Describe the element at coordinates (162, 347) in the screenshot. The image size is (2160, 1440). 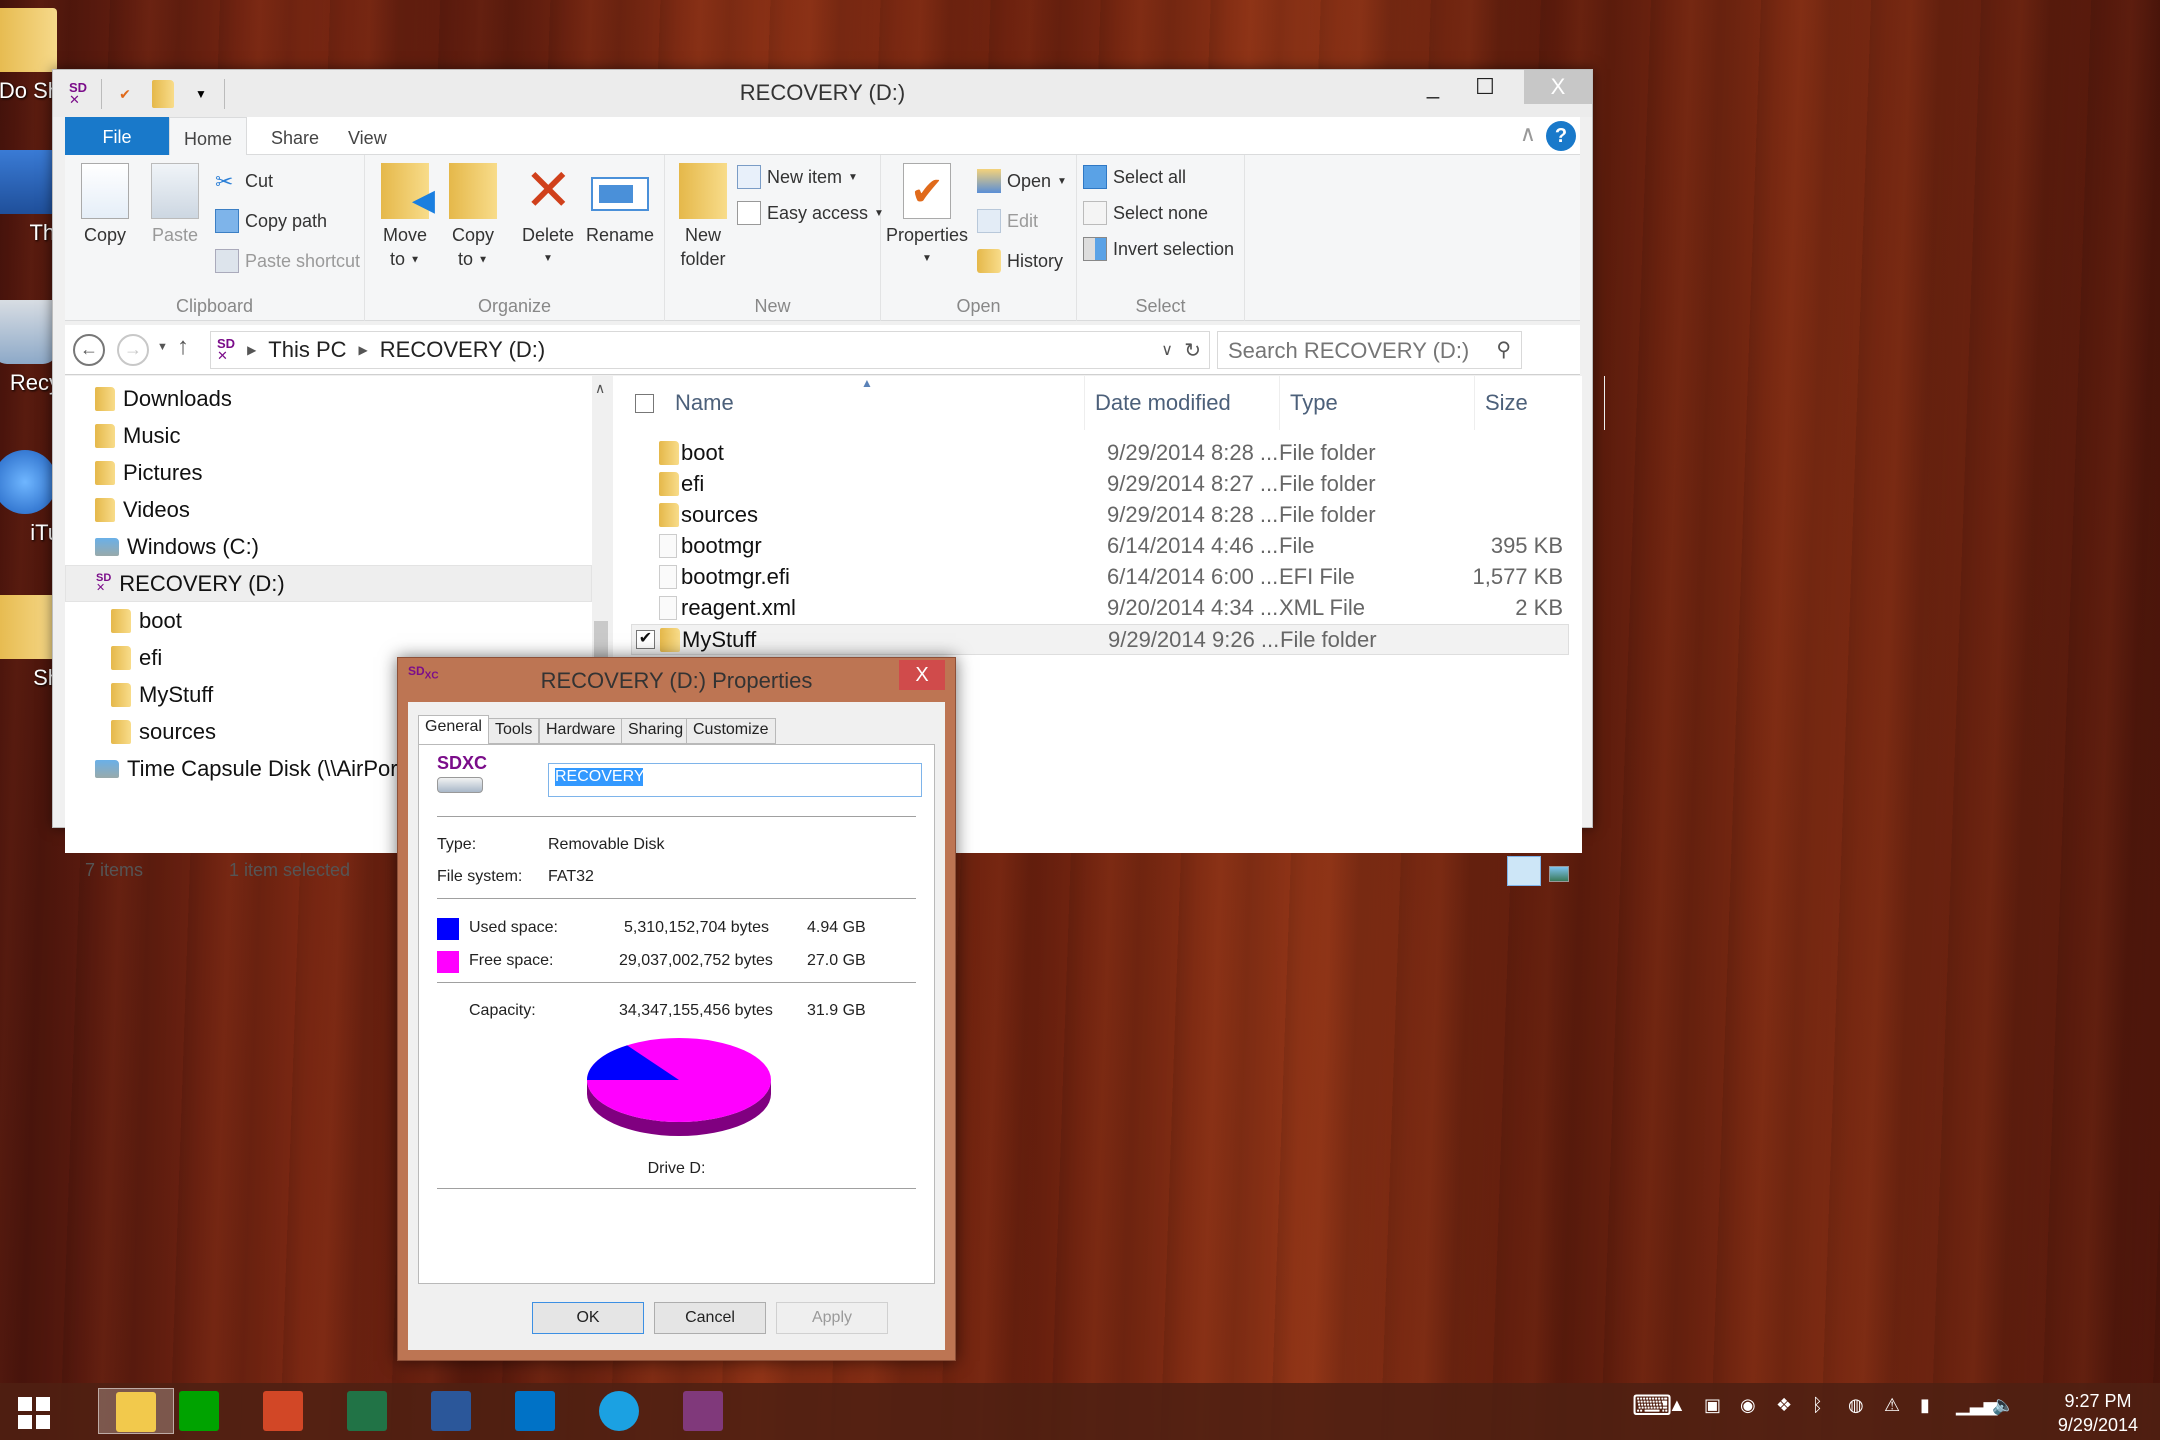
I see `recent-locations-icon: ▼` at that location.